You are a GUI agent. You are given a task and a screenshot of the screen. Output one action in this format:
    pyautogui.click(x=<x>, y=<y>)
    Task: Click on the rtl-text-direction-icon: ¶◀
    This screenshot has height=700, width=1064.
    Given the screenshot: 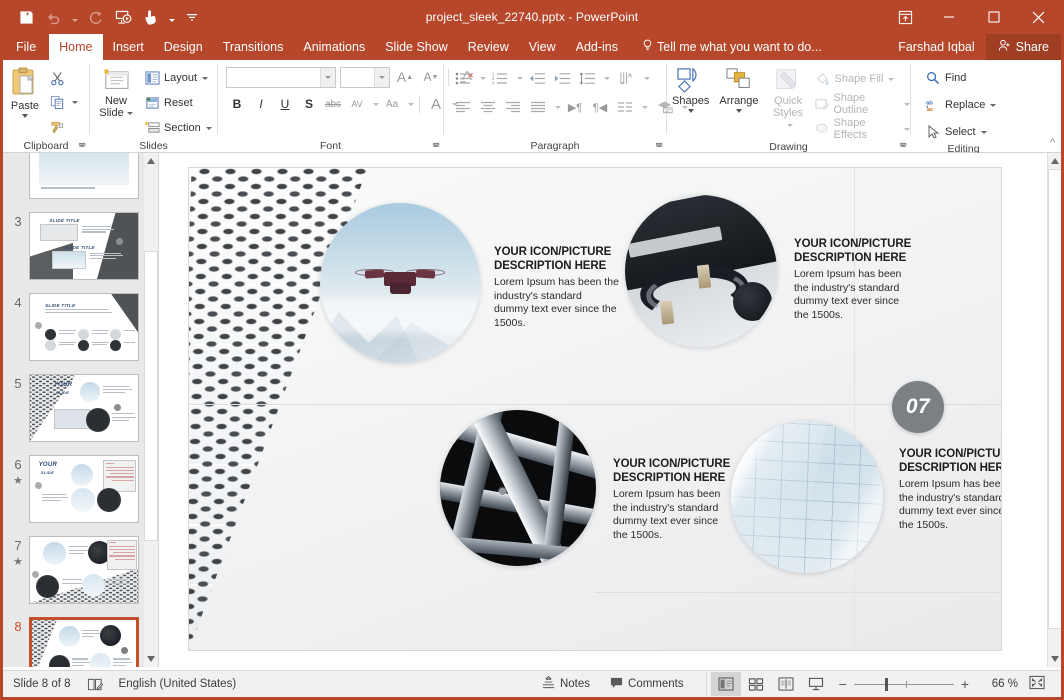 What is the action you would take?
    pyautogui.click(x=600, y=107)
    